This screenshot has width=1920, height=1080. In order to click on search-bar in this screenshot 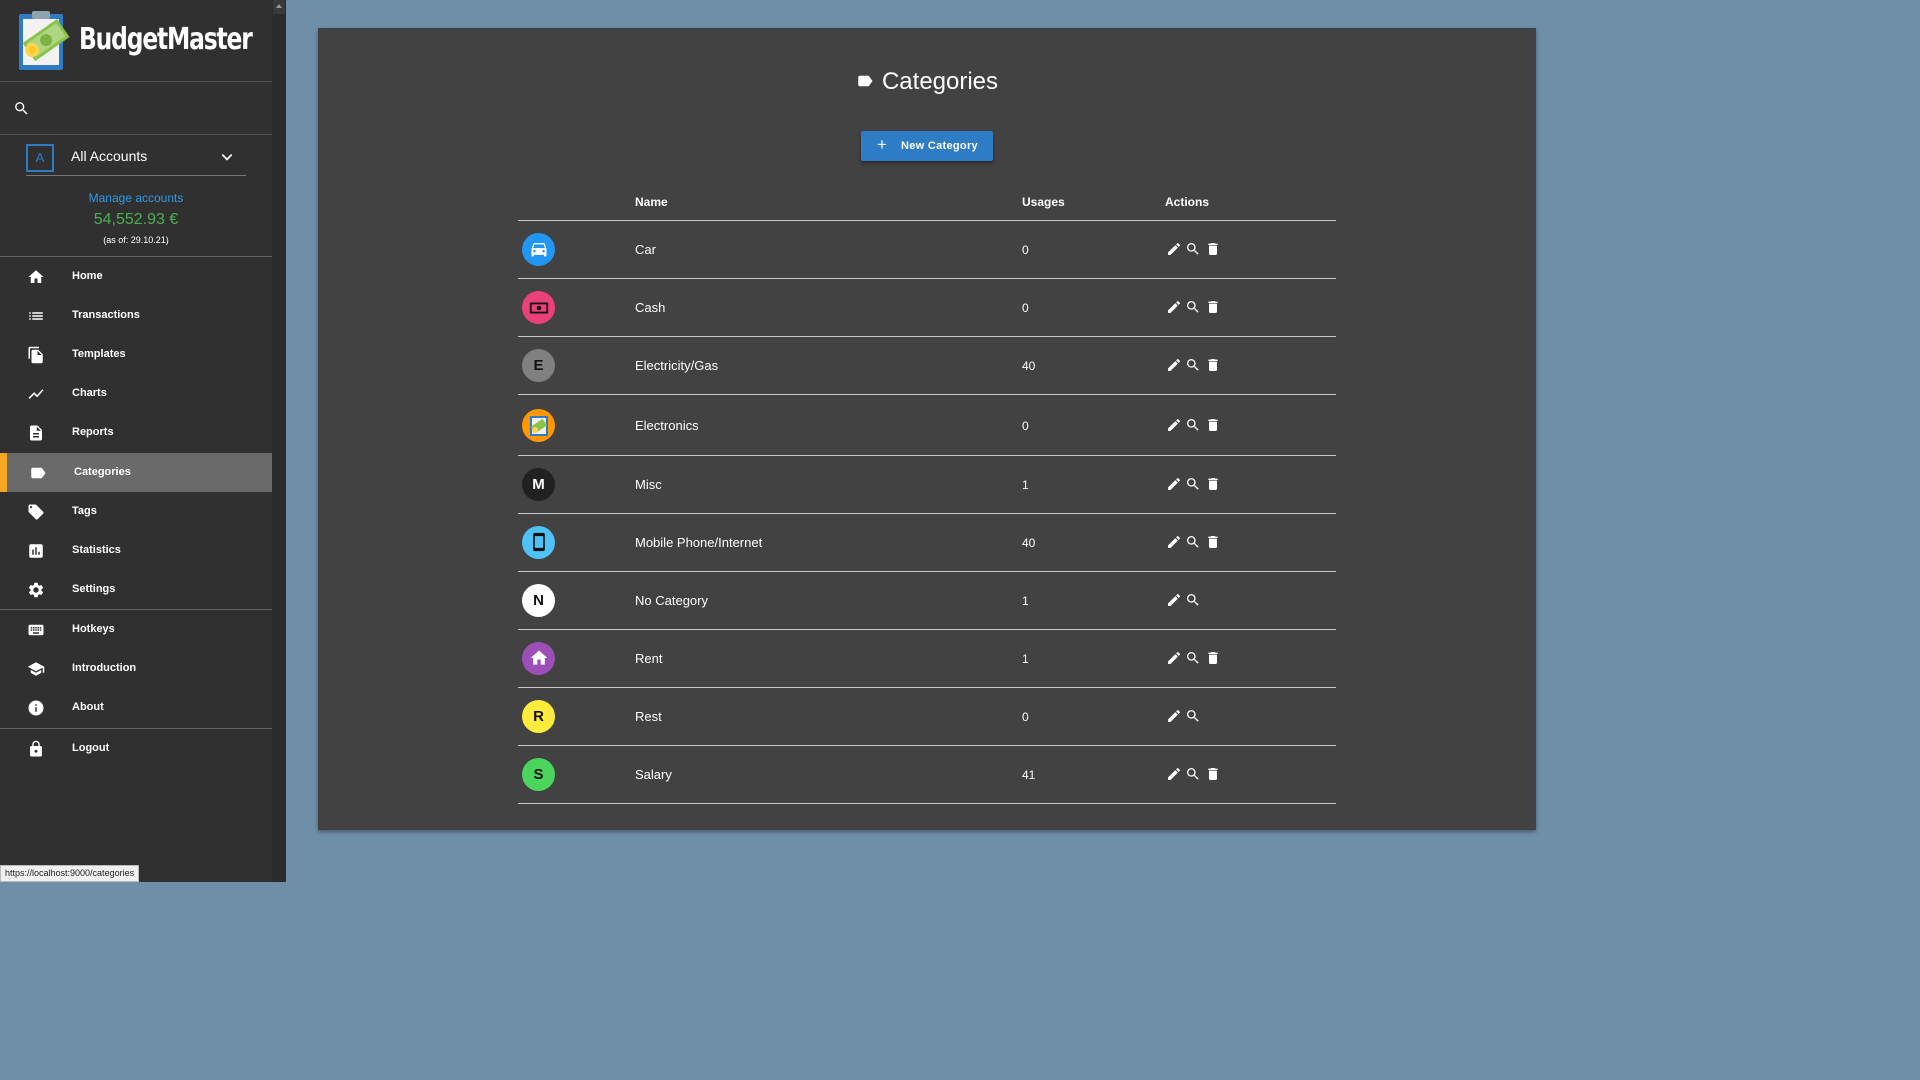, I will do `click(136, 109)`.